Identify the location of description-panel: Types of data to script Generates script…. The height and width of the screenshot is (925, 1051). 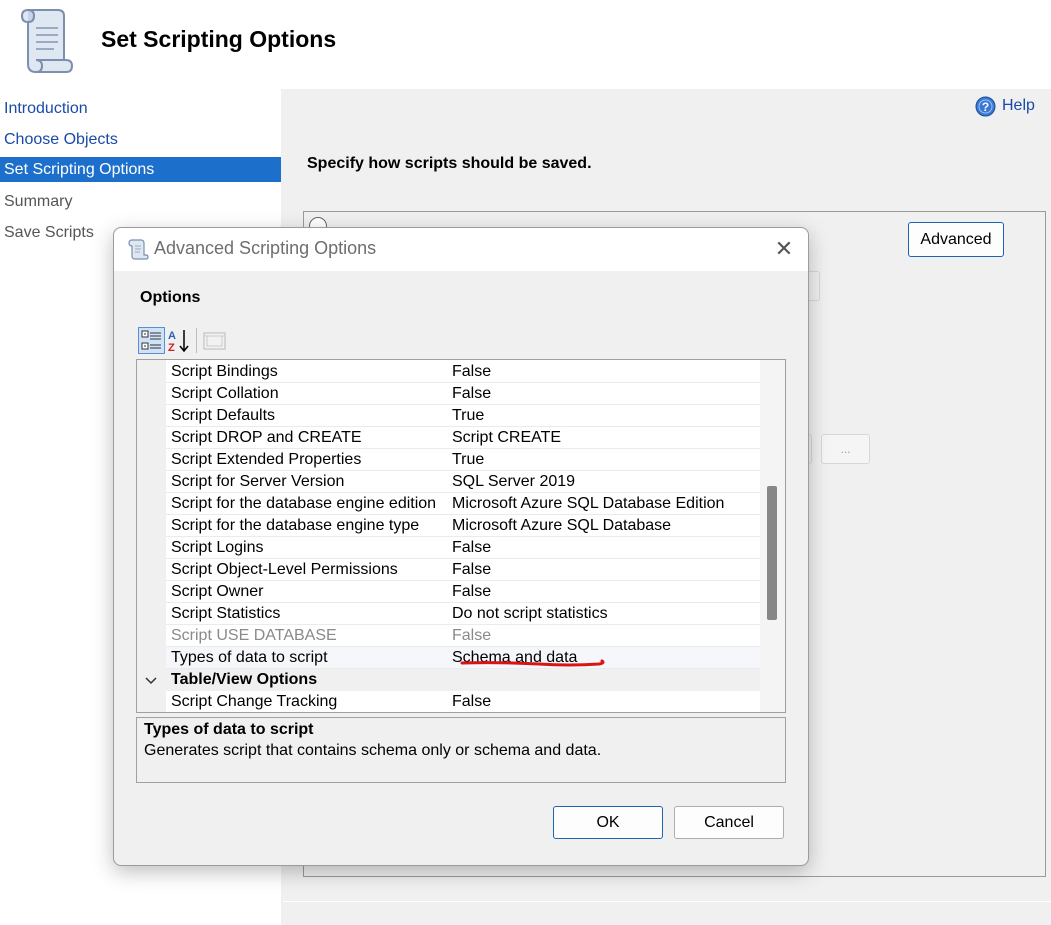
(461, 750).